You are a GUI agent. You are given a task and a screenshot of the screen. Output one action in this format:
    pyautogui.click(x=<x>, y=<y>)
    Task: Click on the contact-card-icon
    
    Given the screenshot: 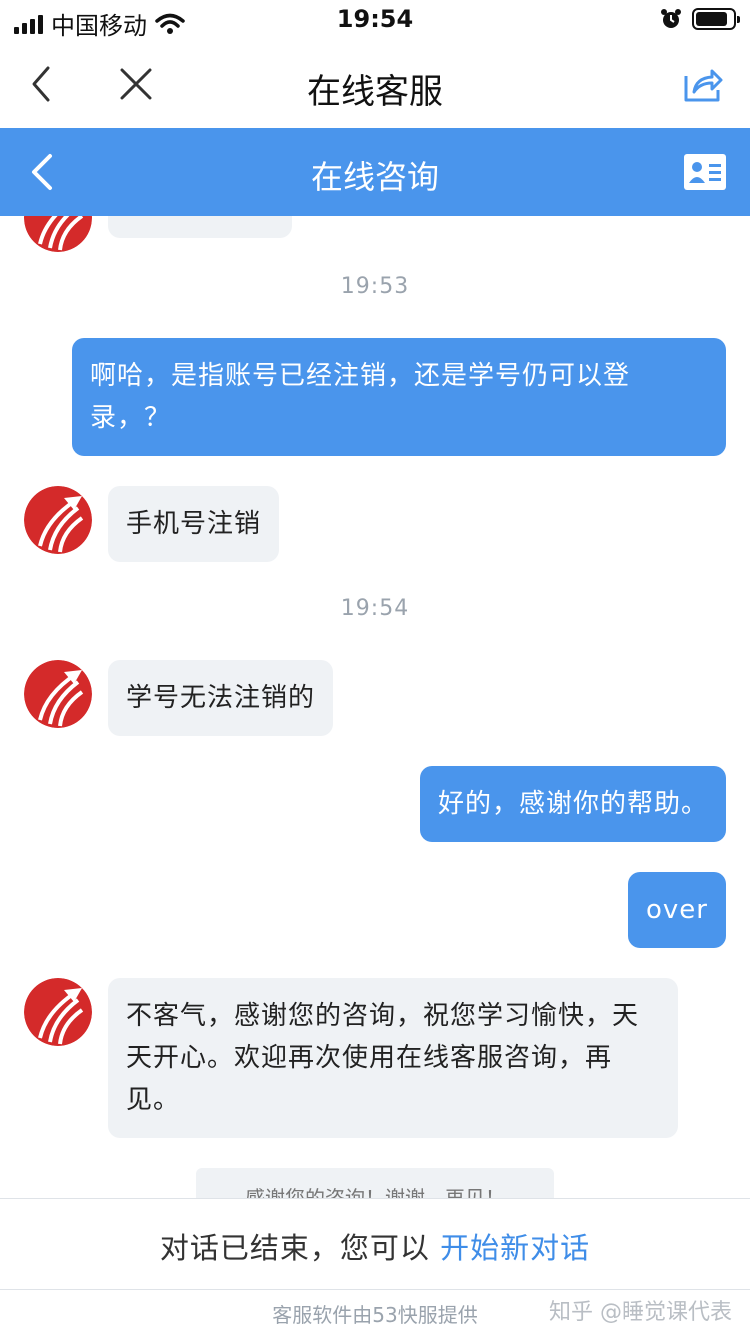 What is the action you would take?
    pyautogui.click(x=705, y=172)
    